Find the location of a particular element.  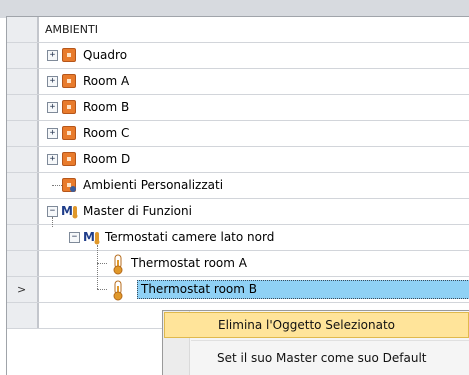

row-header-cell: > is located at coordinates (22, 289).